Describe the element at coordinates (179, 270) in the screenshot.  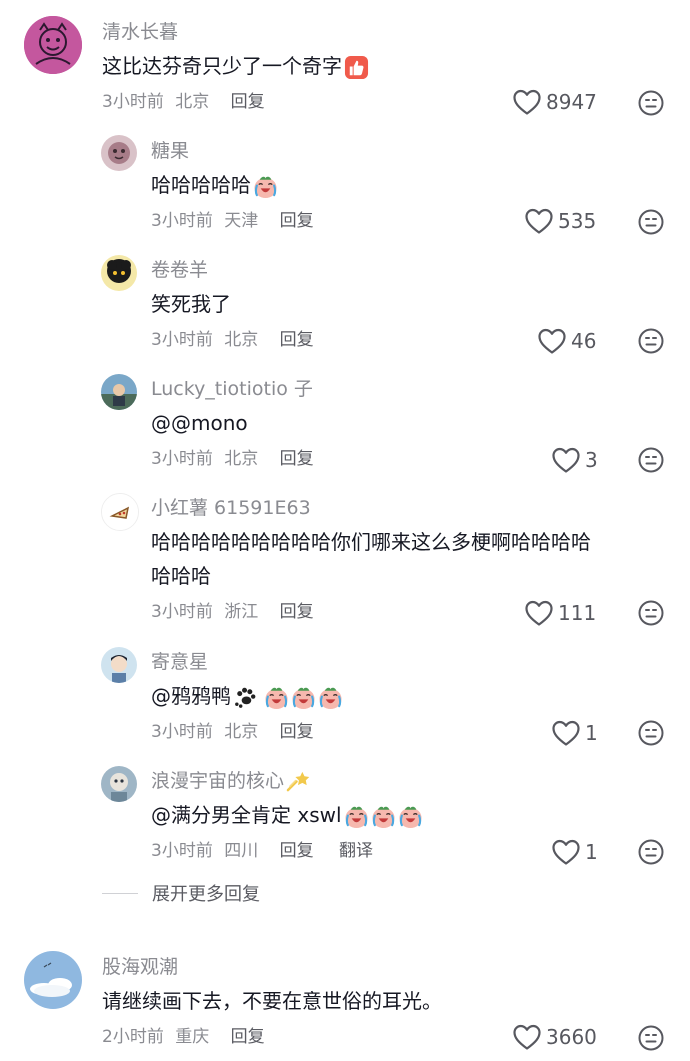
I see `username: 卷卷羊` at that location.